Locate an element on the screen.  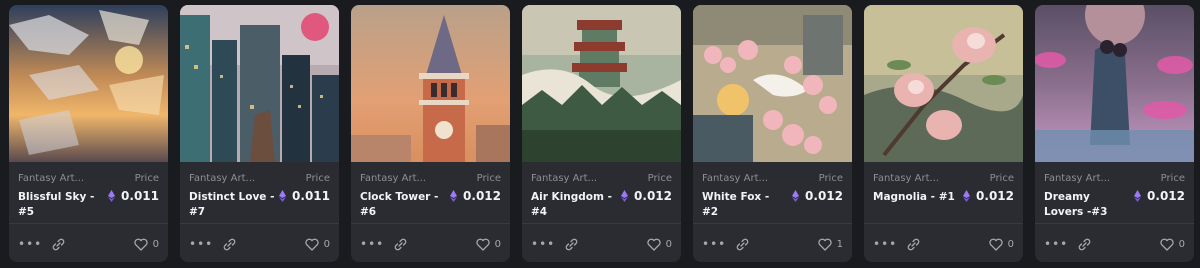
price-amount: 0.011 is located at coordinates (140, 196).